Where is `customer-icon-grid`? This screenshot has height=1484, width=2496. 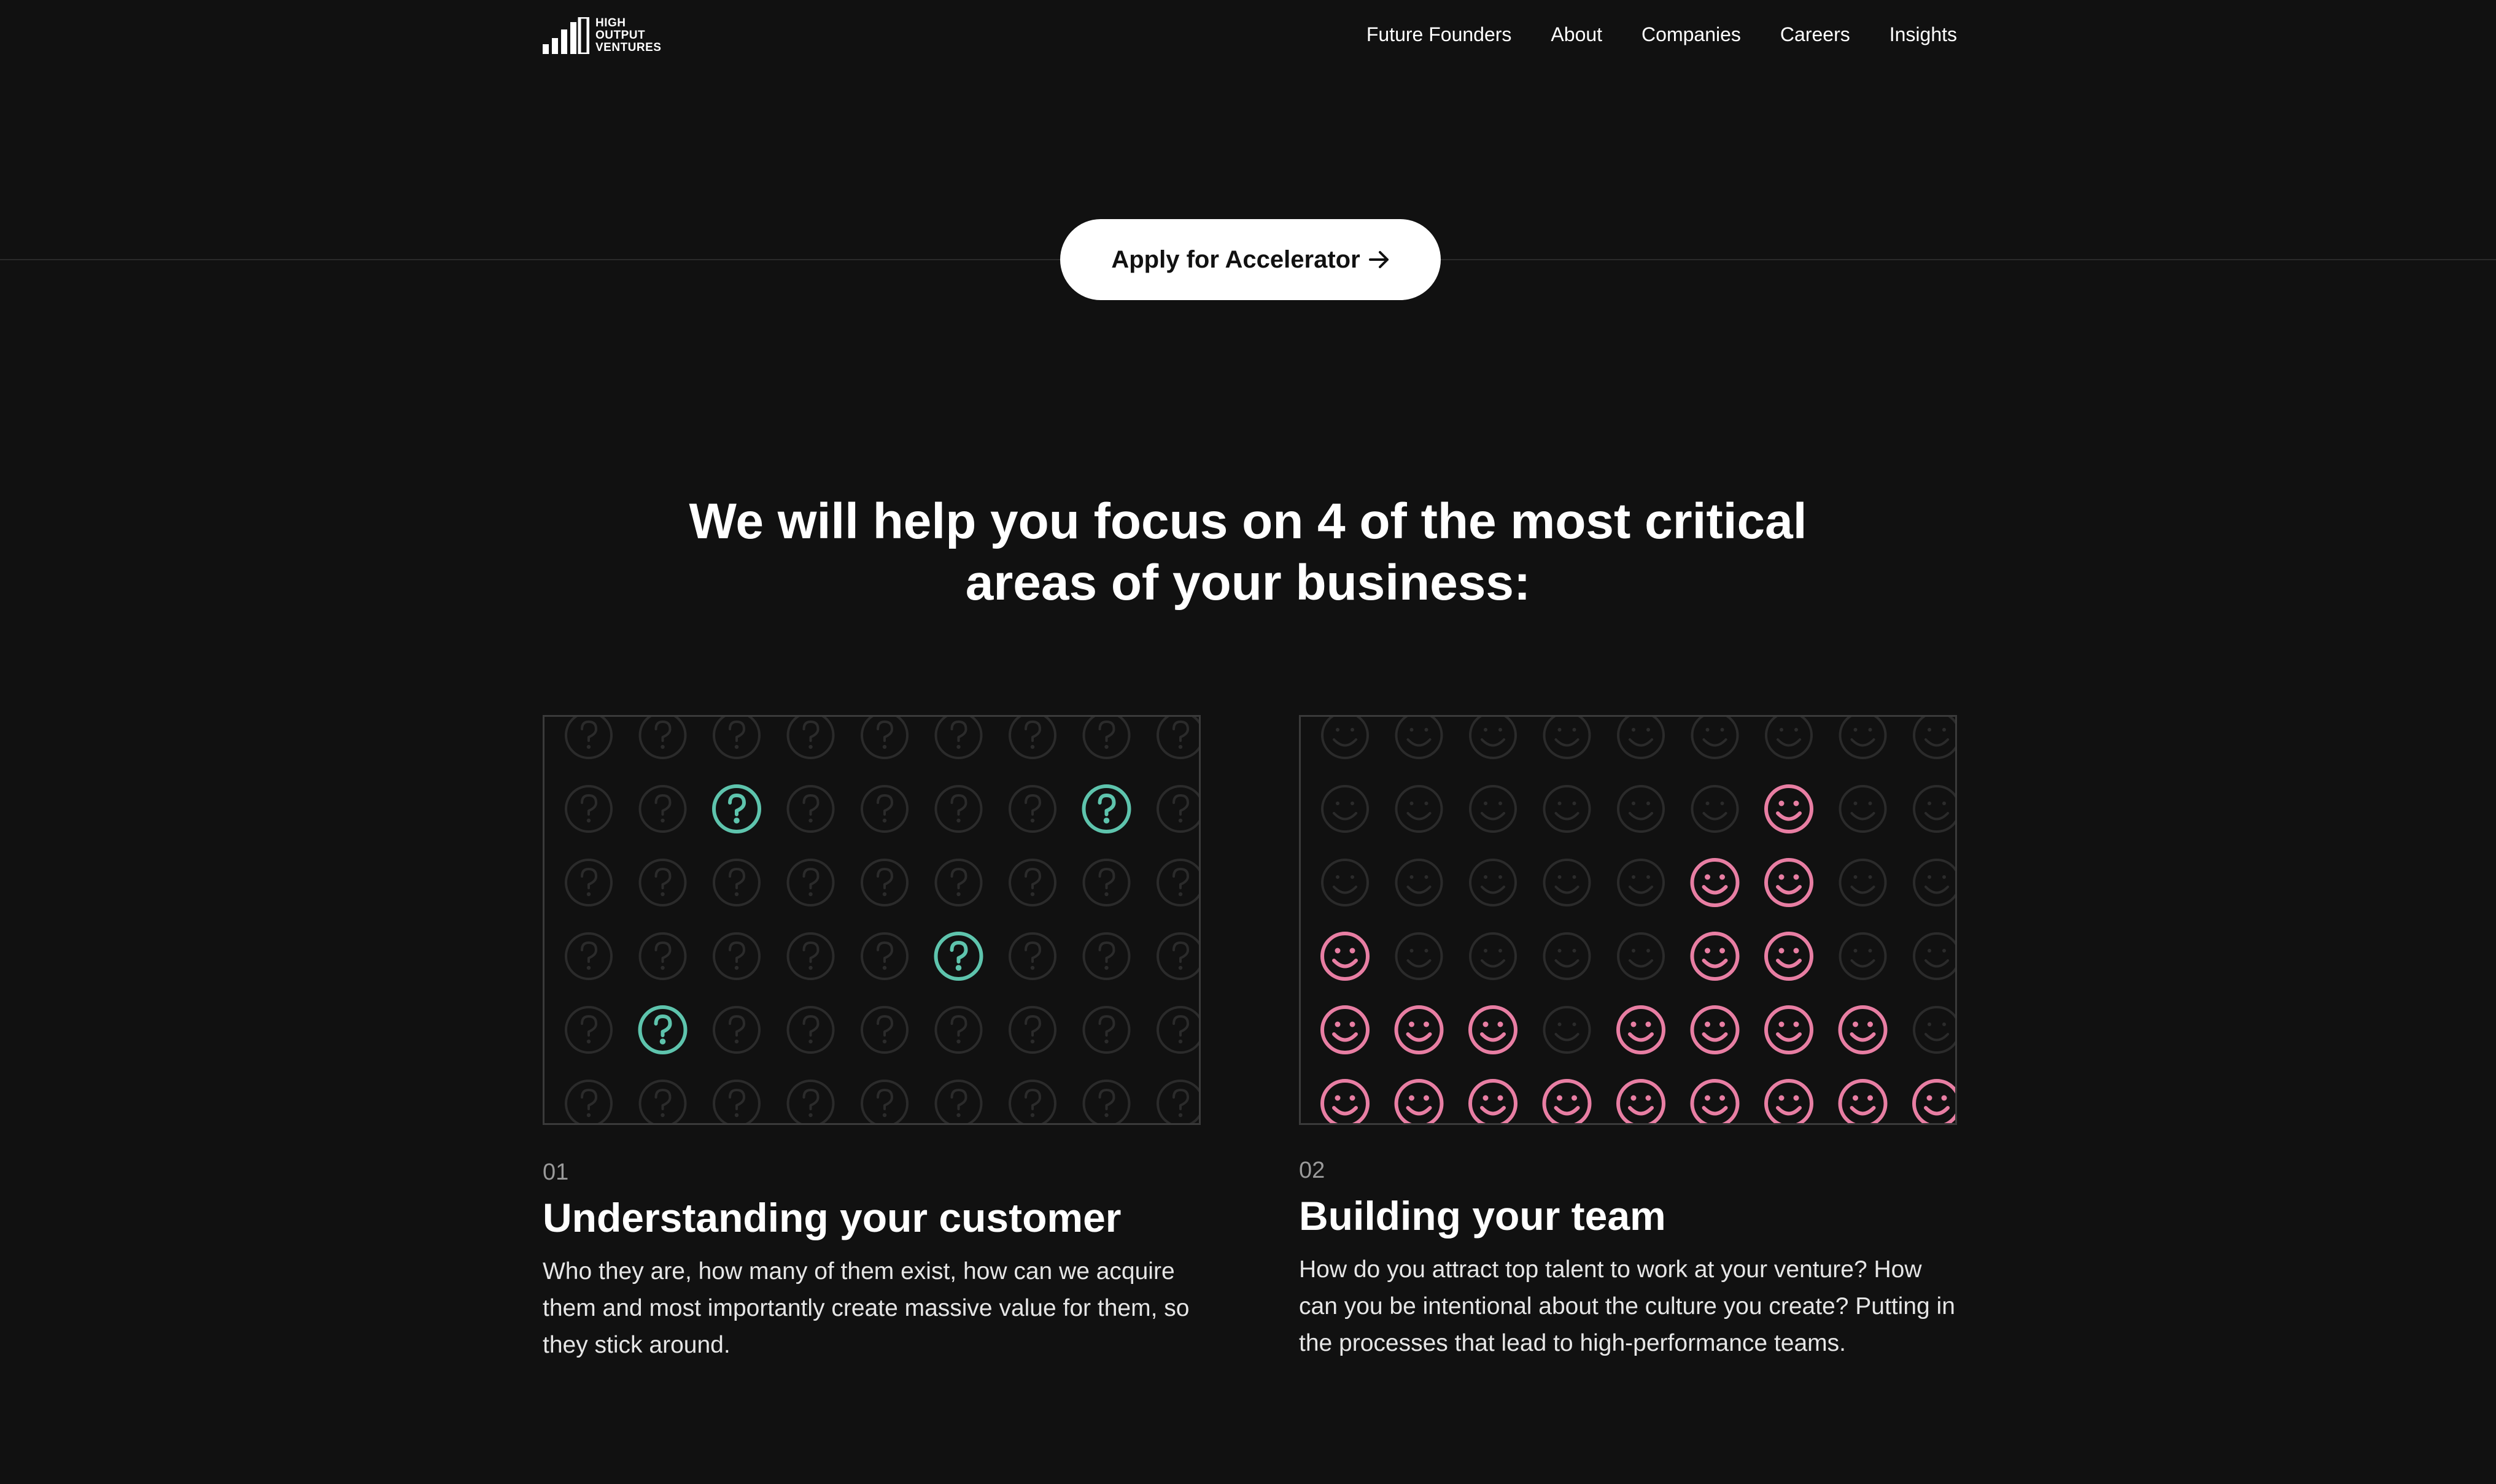
customer-icon-grid is located at coordinates (872, 920).